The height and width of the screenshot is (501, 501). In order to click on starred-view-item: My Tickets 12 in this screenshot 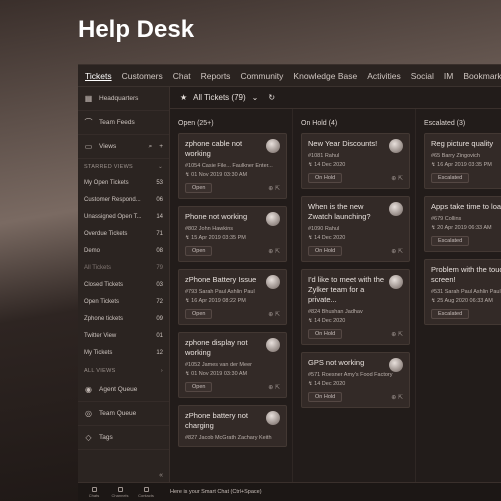, I will do `click(123, 352)`.